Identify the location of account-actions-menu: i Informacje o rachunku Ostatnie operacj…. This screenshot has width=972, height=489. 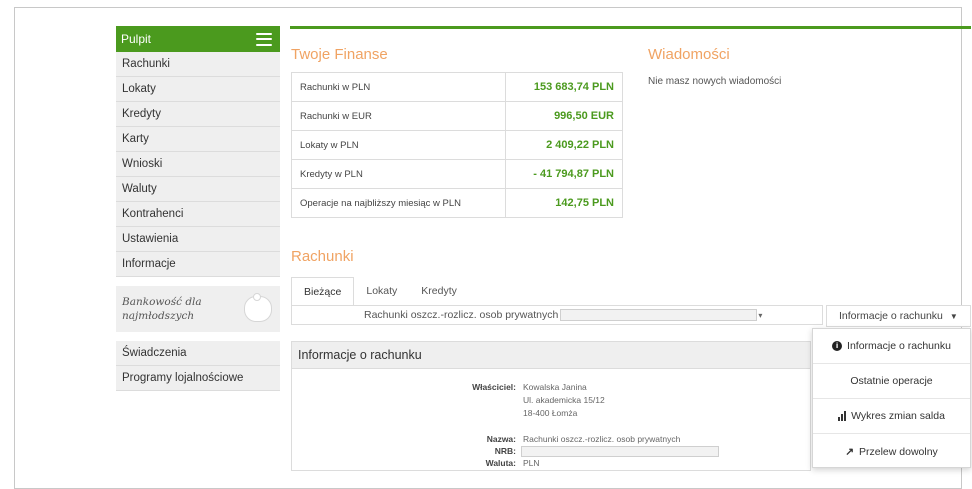
(891, 398).